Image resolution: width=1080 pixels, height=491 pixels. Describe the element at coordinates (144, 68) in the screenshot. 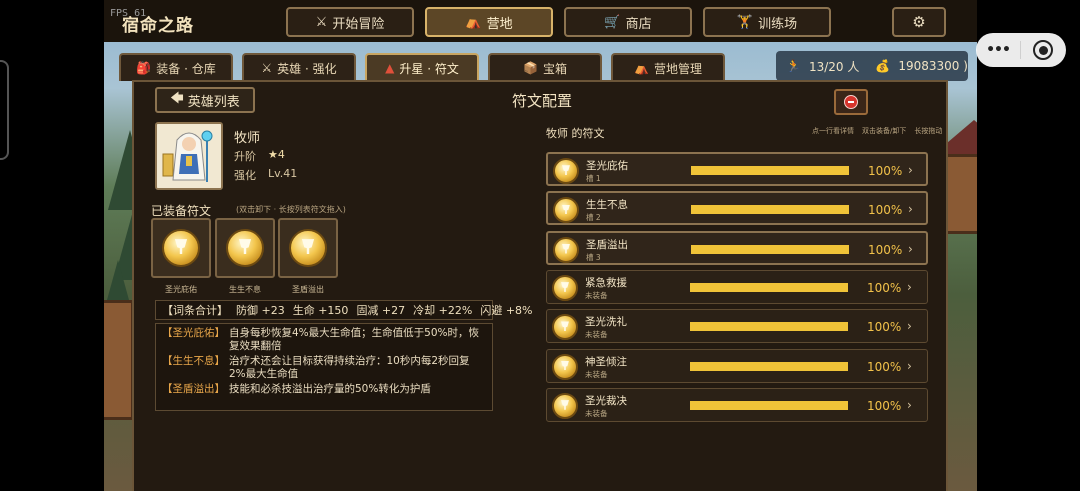

I see `backpack-icon: 🎒` at that location.